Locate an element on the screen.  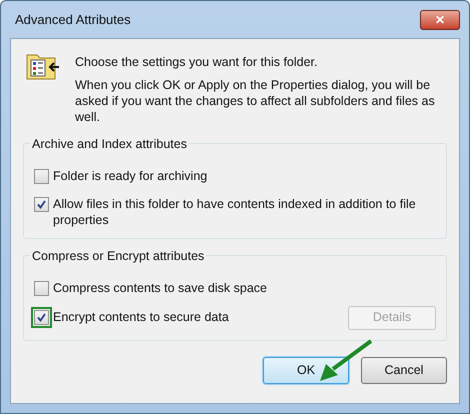
window-title: Advanced Attributes is located at coordinates (73, 19).